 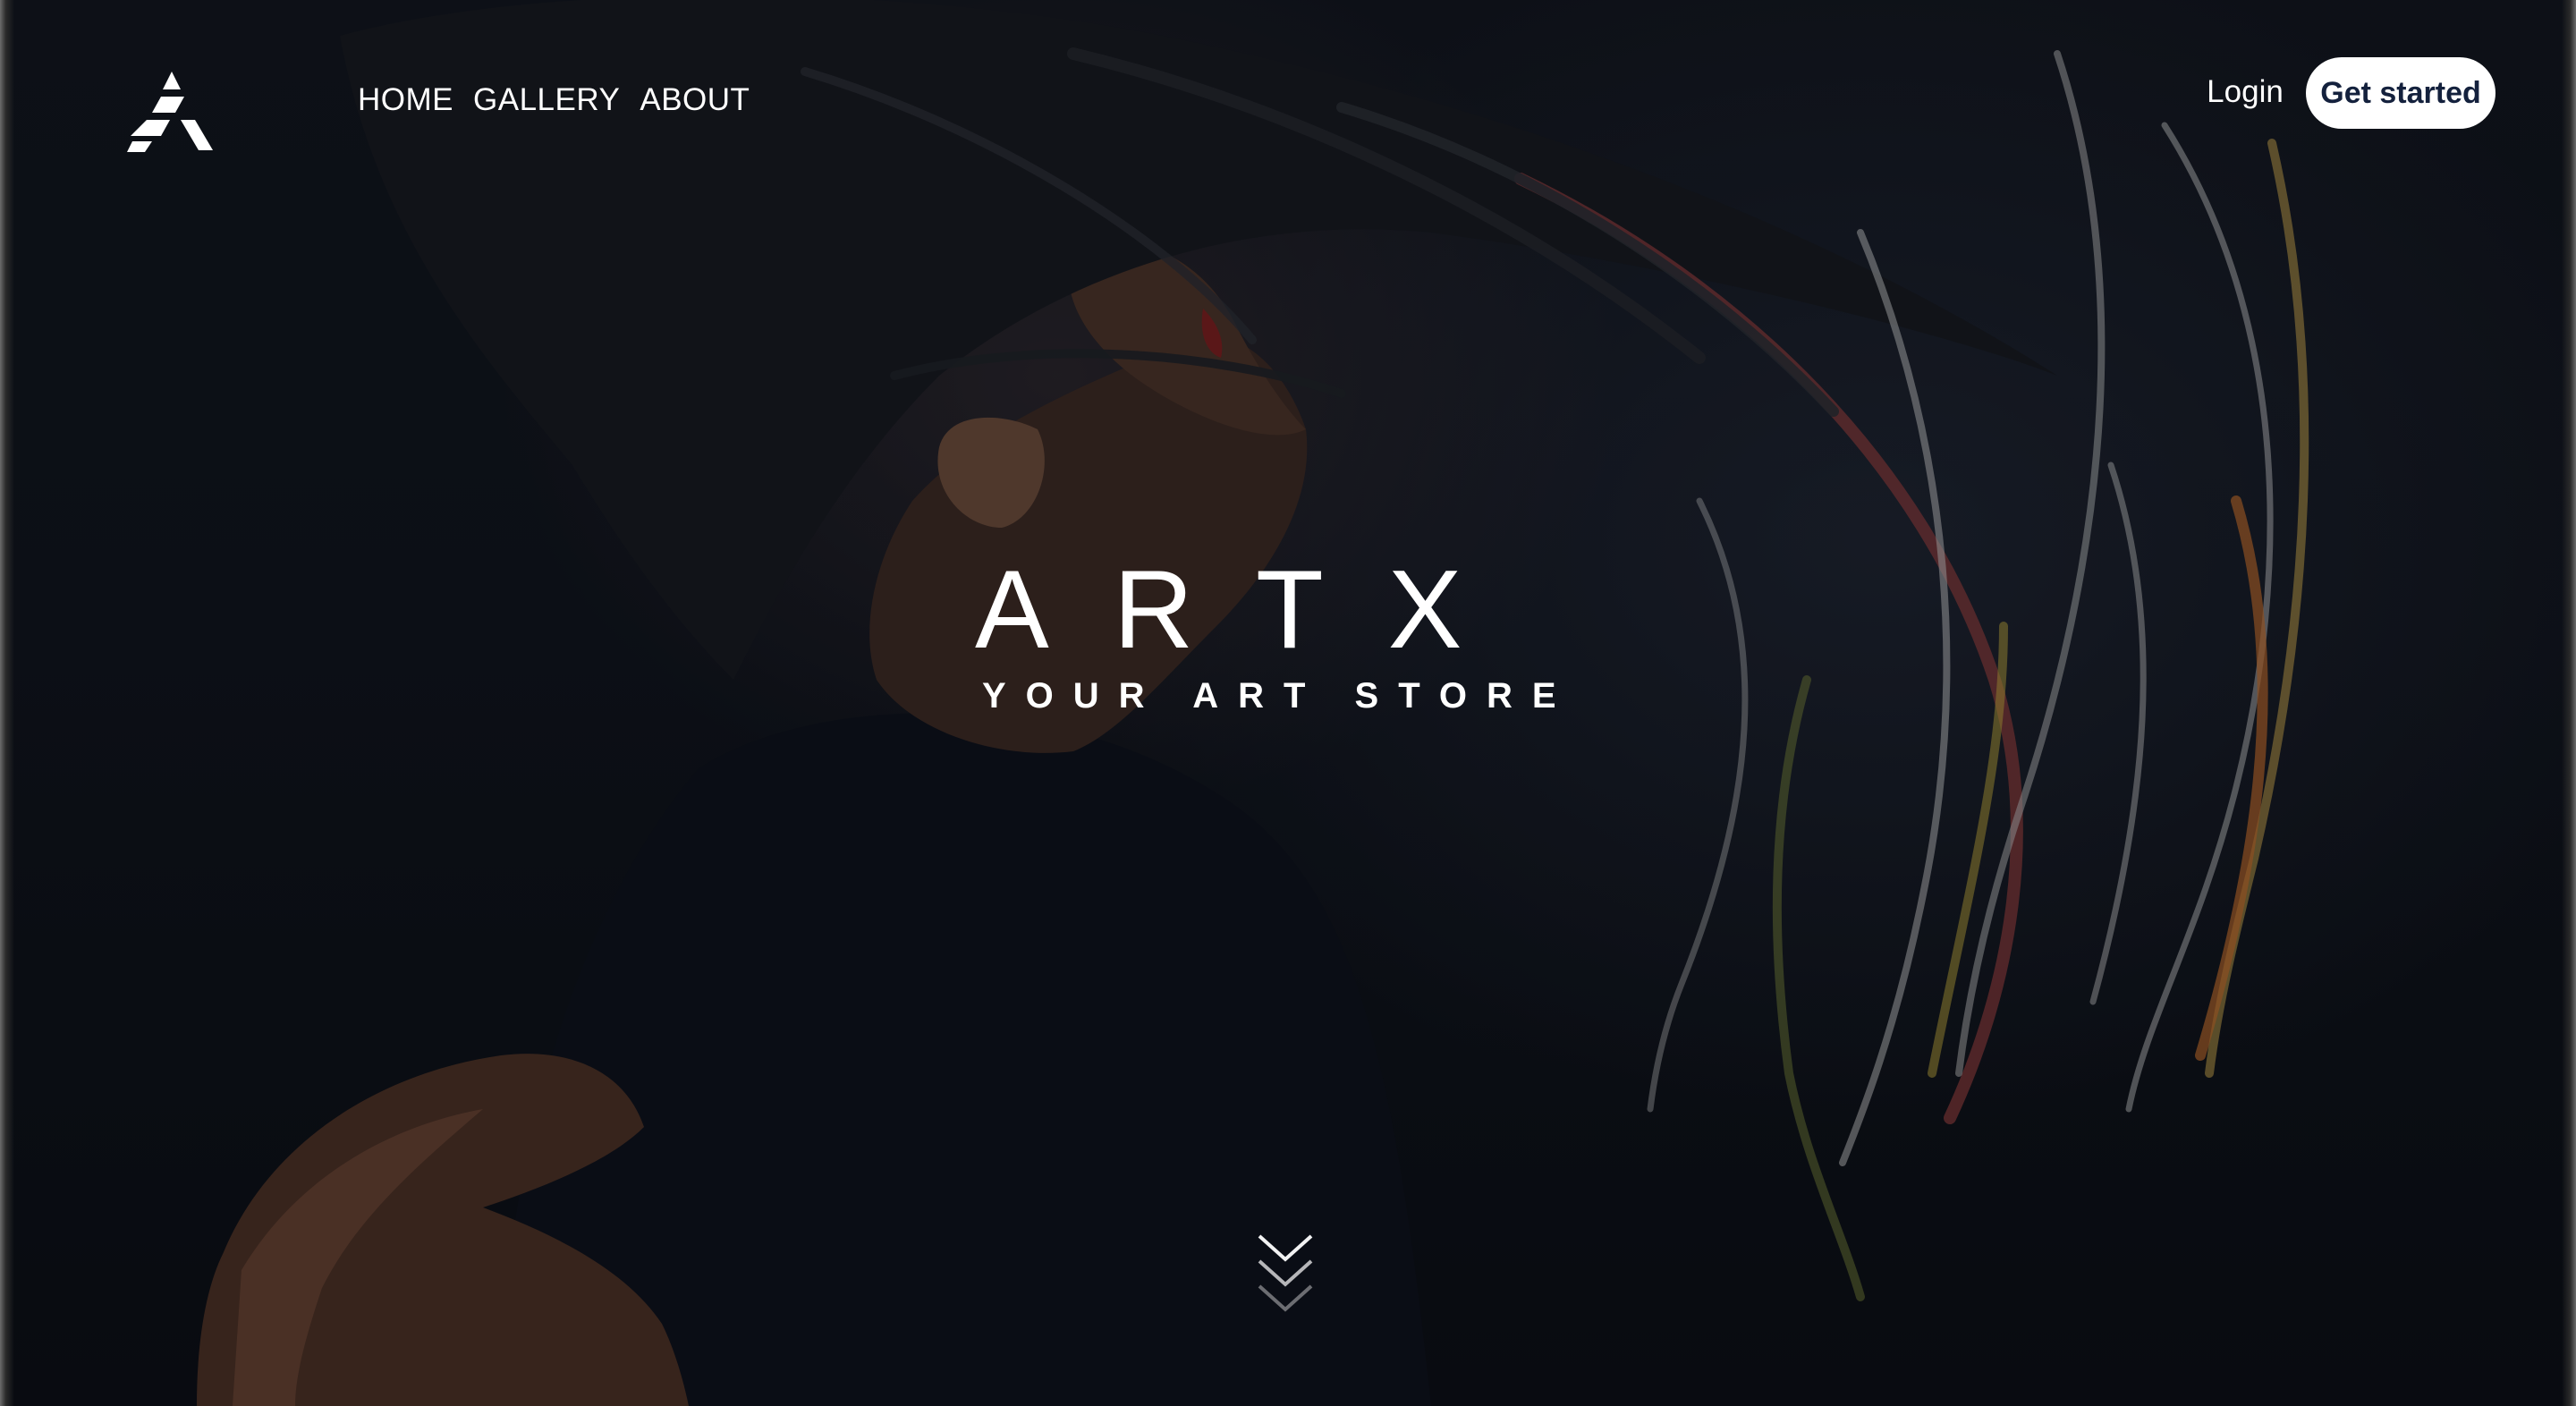 I want to click on window-edge-left, so click(x=7, y=703).